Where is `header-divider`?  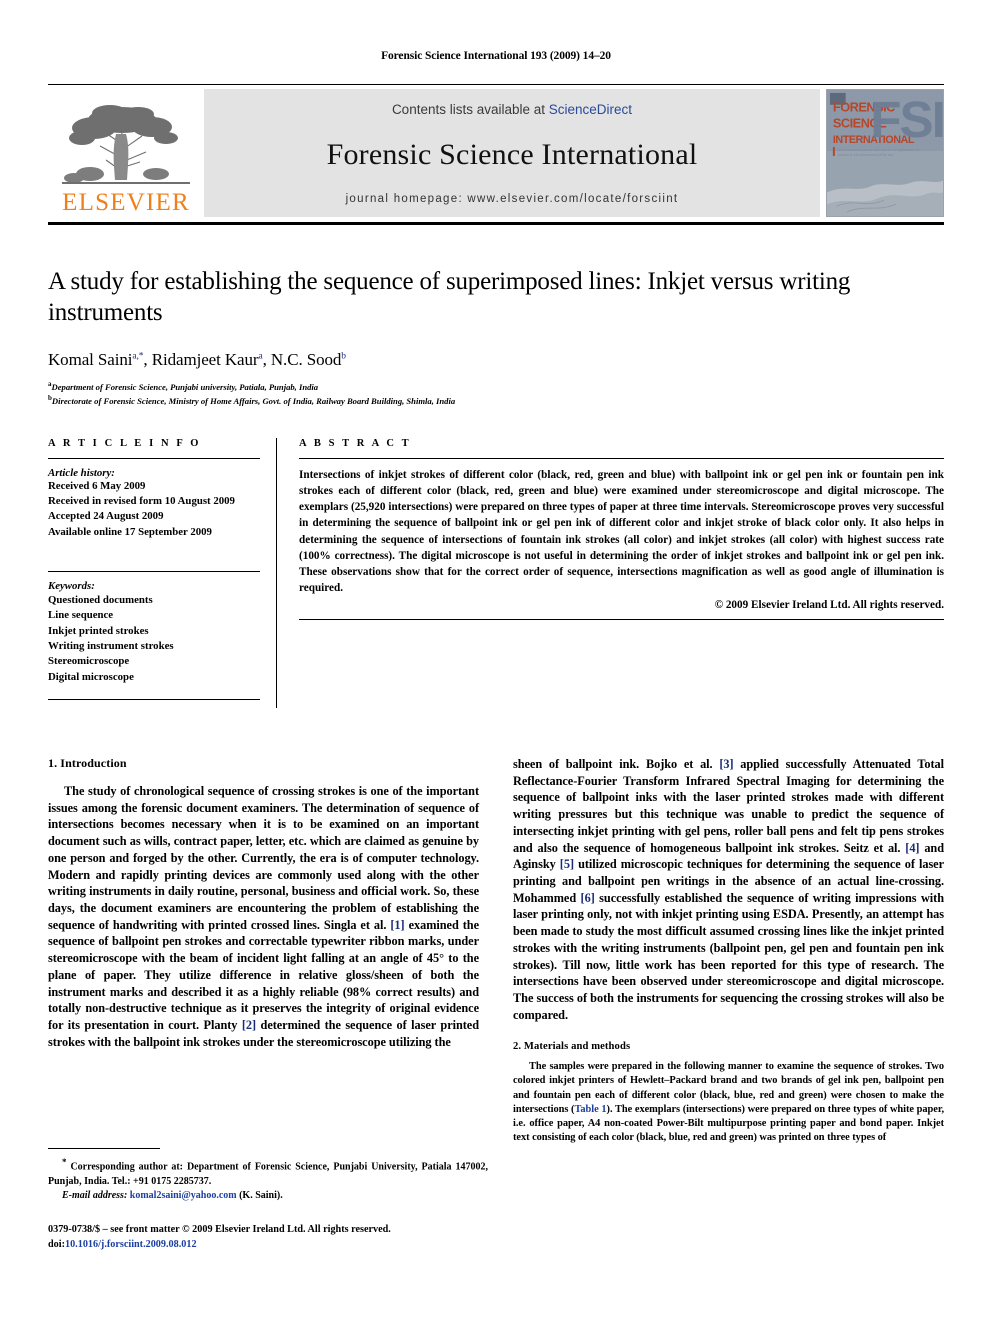 header-divider is located at coordinates (496, 84).